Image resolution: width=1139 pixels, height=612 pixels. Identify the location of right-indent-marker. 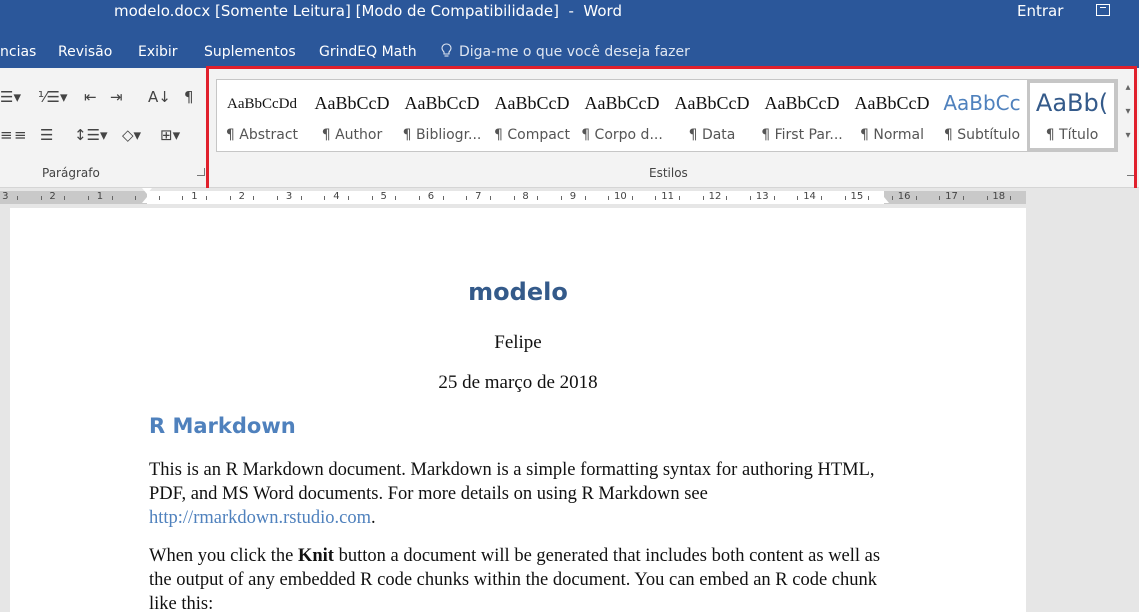
(884, 200).